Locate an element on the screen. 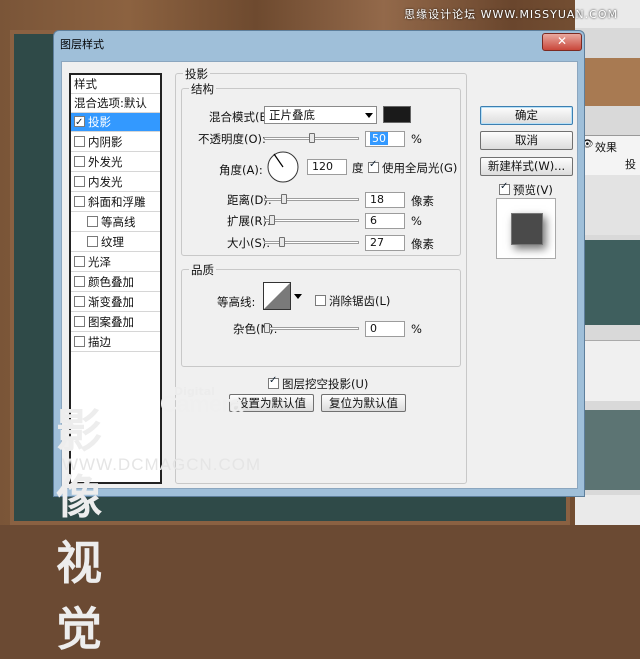  style-item-label: 内阴影 is located at coordinates (105, 142).